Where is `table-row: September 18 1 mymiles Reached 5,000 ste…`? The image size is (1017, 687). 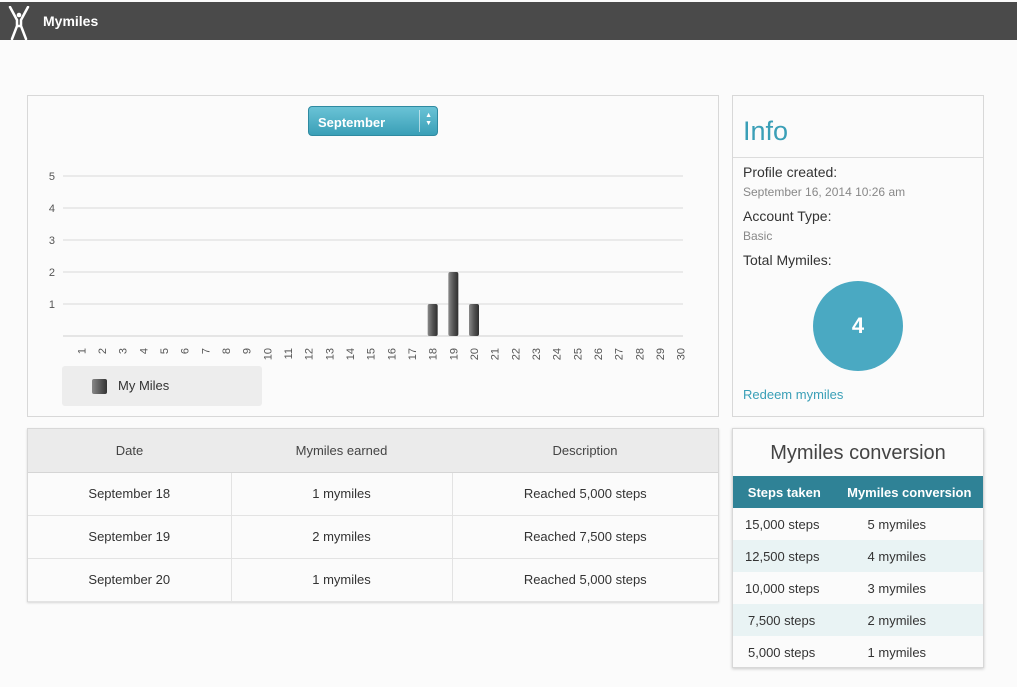
table-row: September 18 1 mymiles Reached 5,000 ste… is located at coordinates (373, 494).